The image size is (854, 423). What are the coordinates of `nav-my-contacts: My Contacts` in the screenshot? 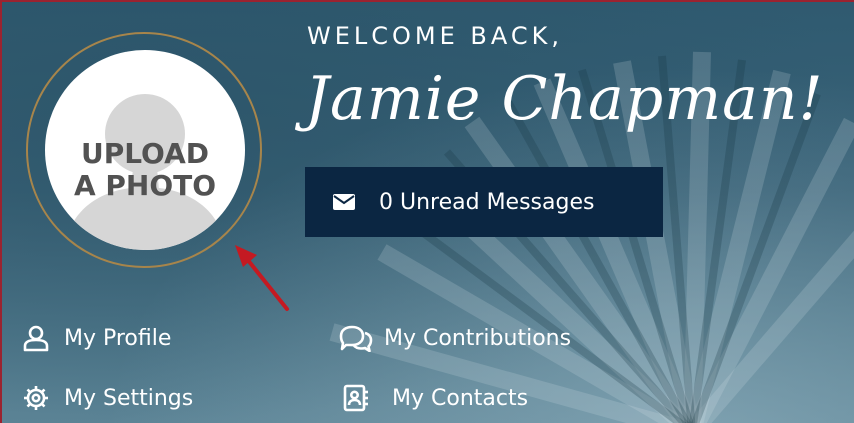 It's located at (435, 398).